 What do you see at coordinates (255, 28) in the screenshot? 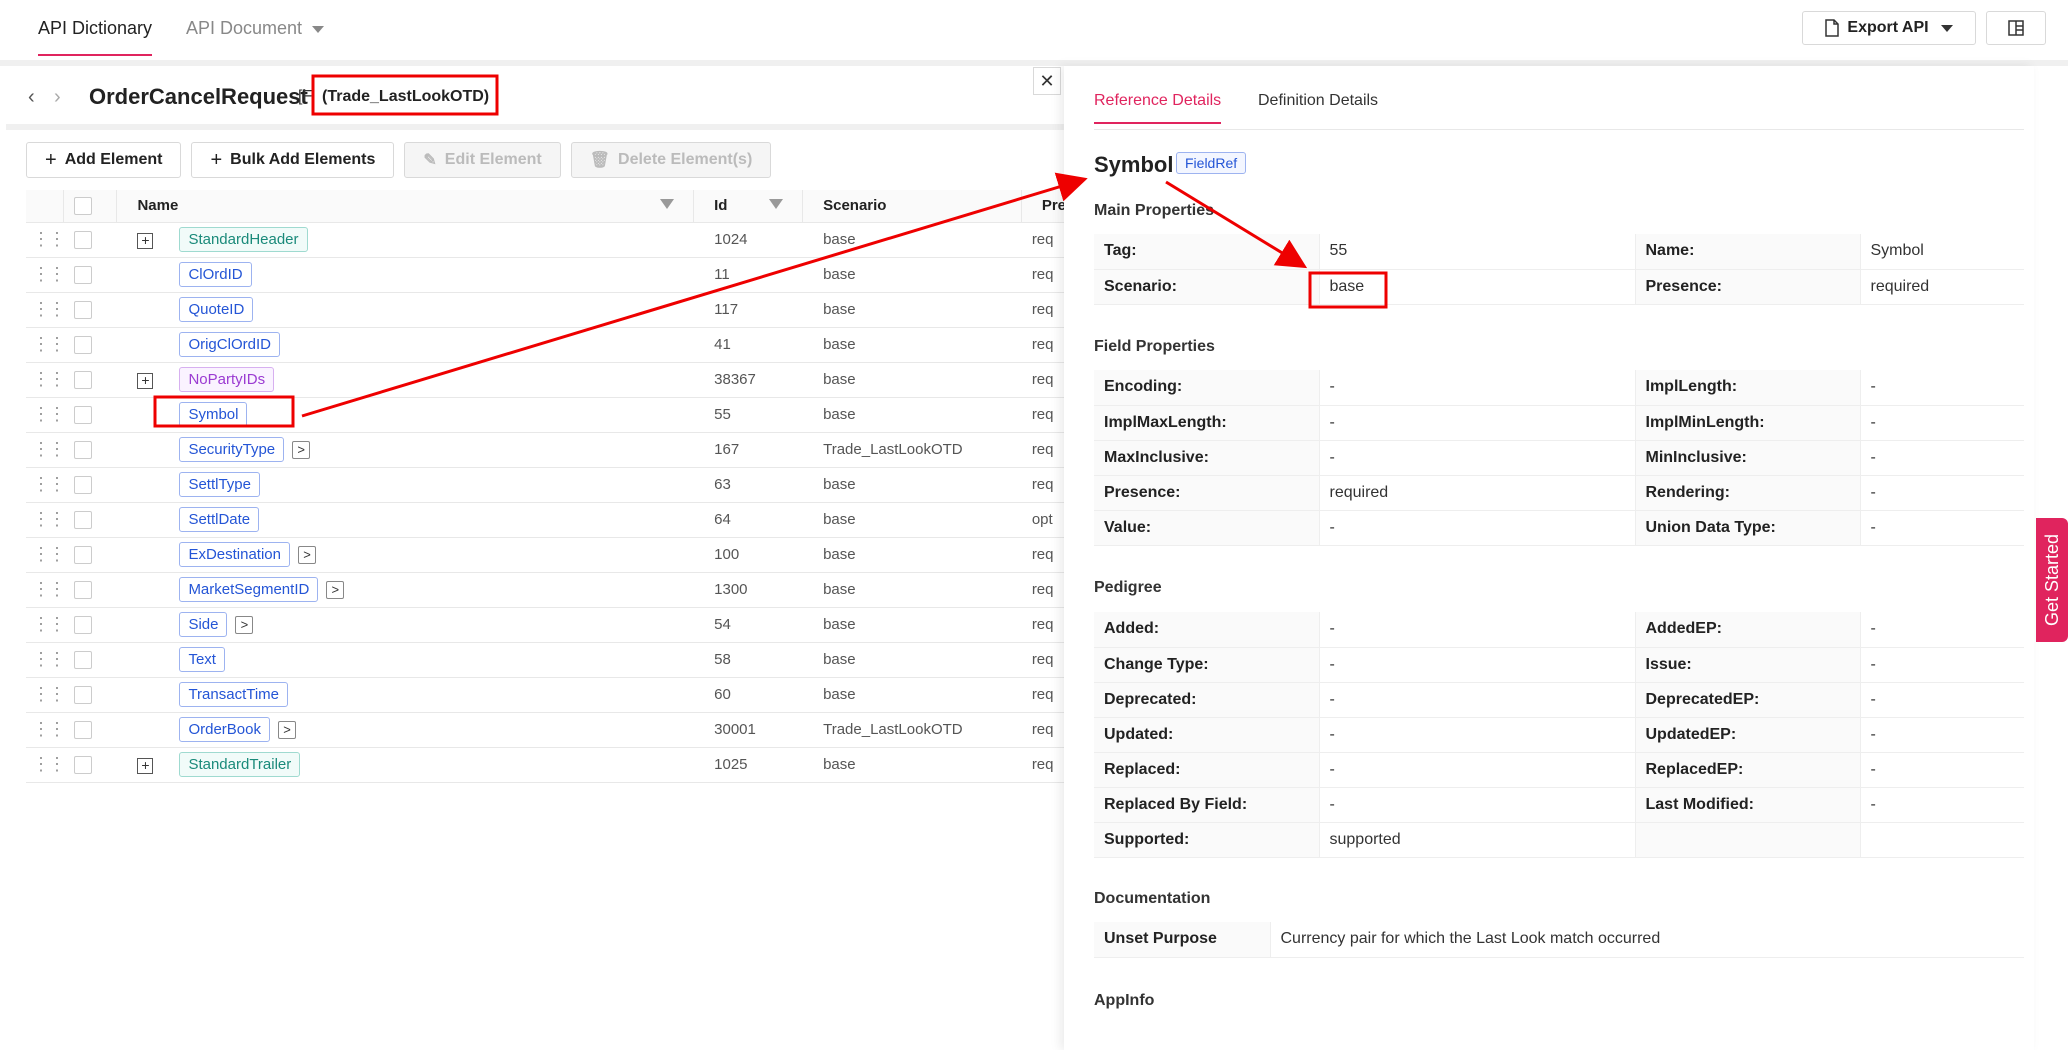
I see `tab-api-document: API Document` at bounding box center [255, 28].